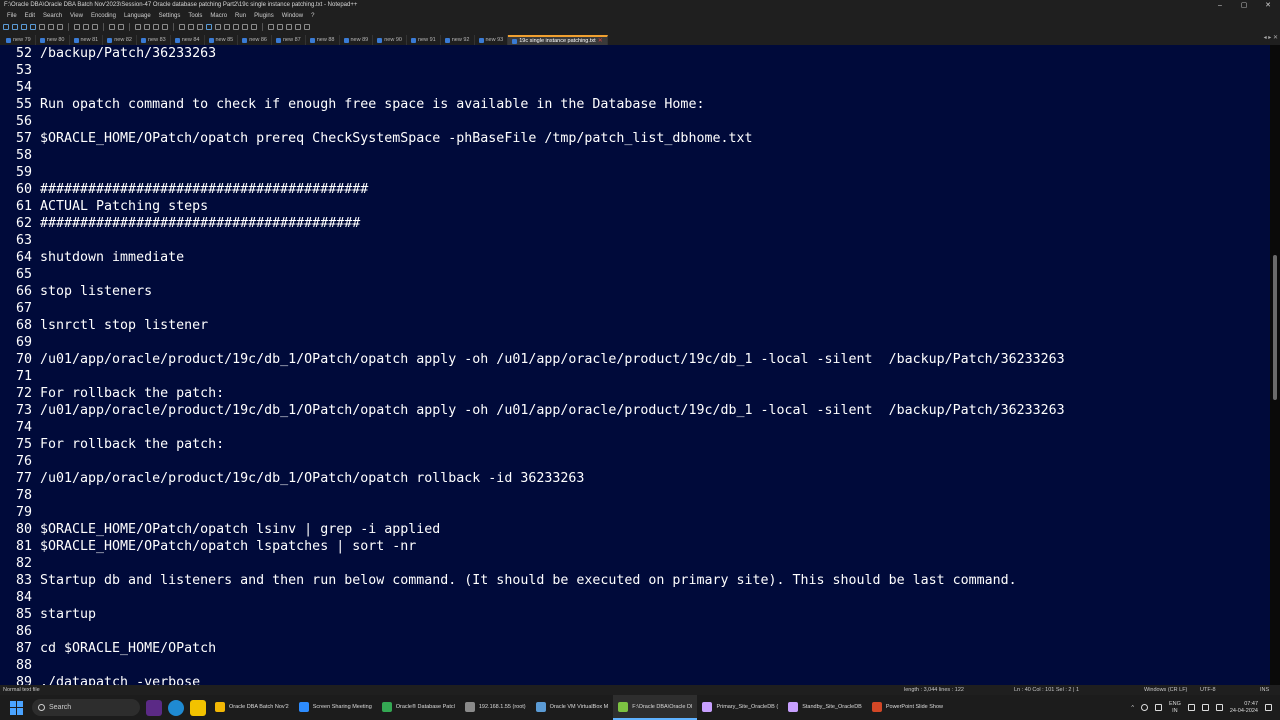  What do you see at coordinates (236, 27) in the screenshot?
I see `function-list-icon` at bounding box center [236, 27].